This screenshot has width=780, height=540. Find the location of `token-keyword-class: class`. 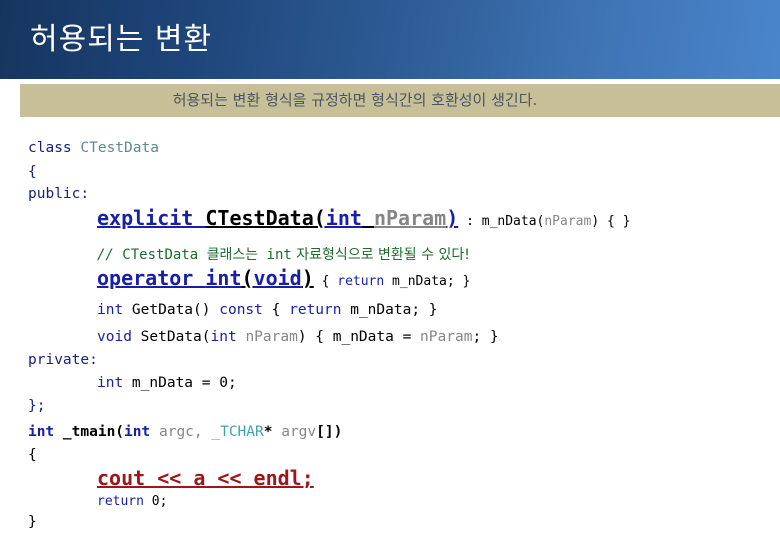

token-keyword-class: class is located at coordinates (54, 148).